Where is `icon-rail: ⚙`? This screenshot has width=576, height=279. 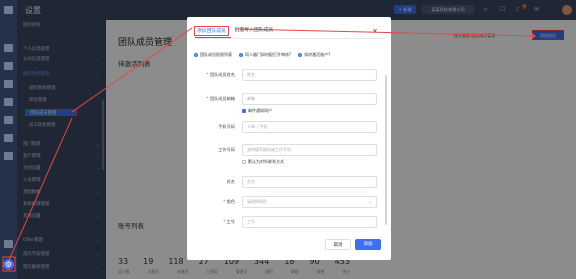
icon-rail: ⚙ is located at coordinates (8, 139).